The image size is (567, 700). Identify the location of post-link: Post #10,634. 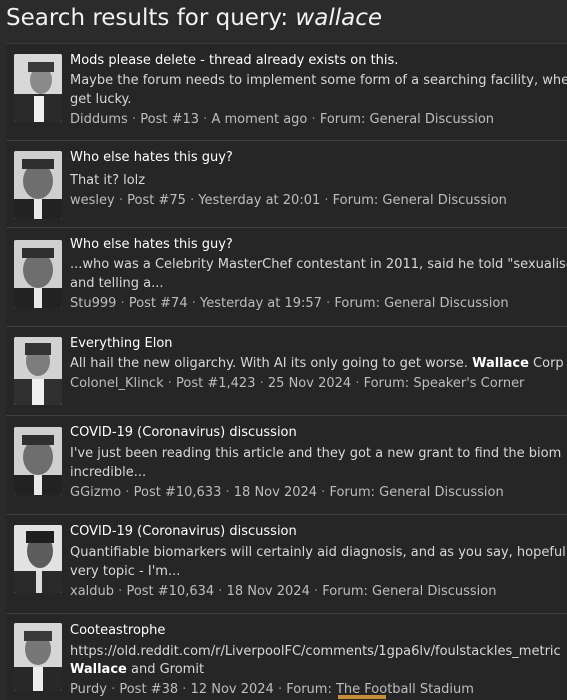
(170, 591).